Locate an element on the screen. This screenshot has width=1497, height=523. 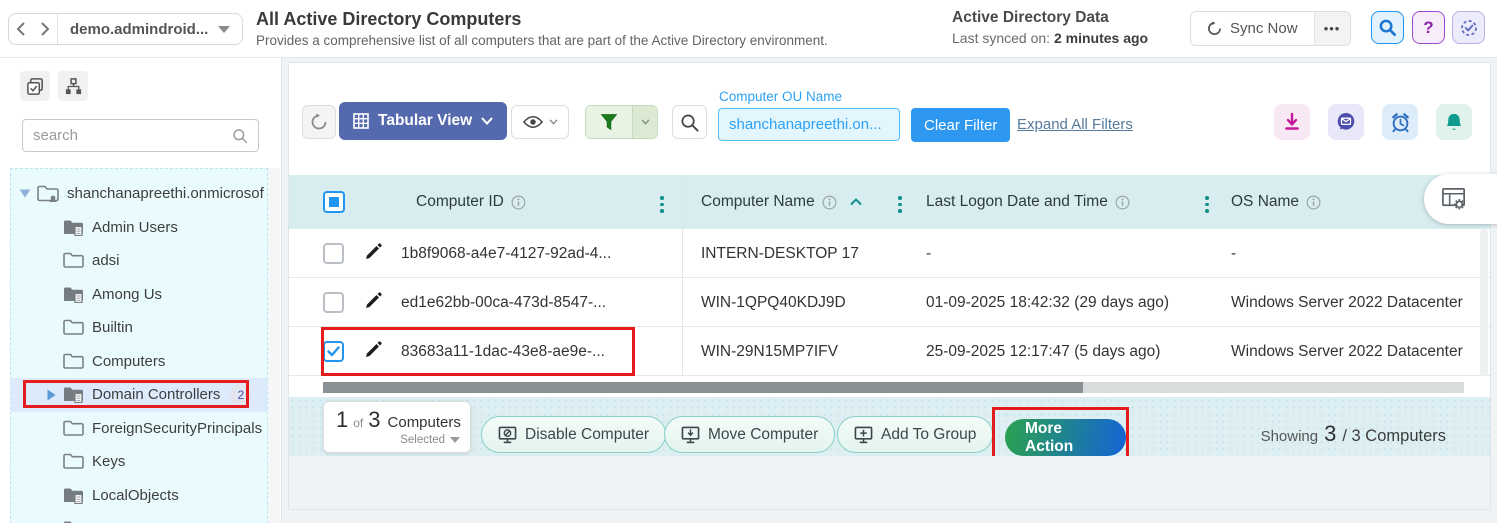
tree-collapsed-icon is located at coordinates (51, 395).